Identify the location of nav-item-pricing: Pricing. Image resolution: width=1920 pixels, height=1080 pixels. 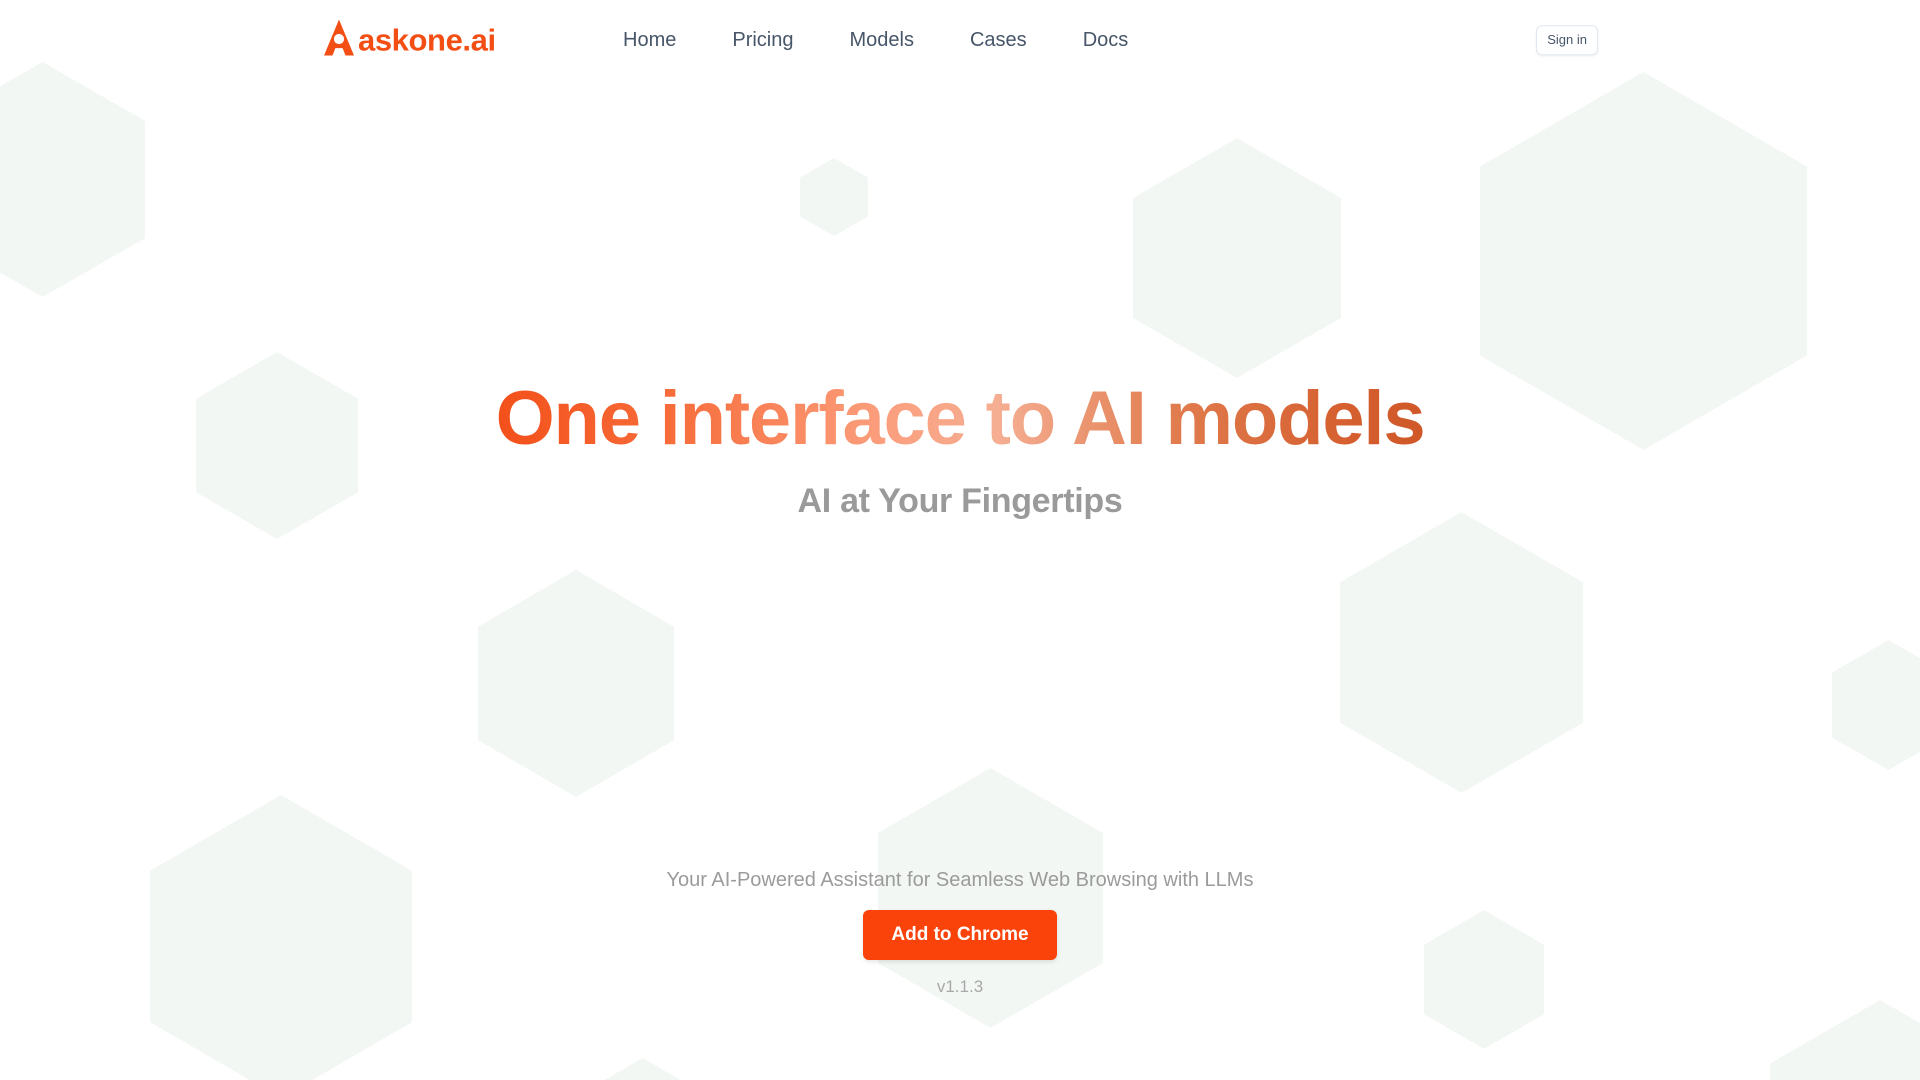
(762, 40).